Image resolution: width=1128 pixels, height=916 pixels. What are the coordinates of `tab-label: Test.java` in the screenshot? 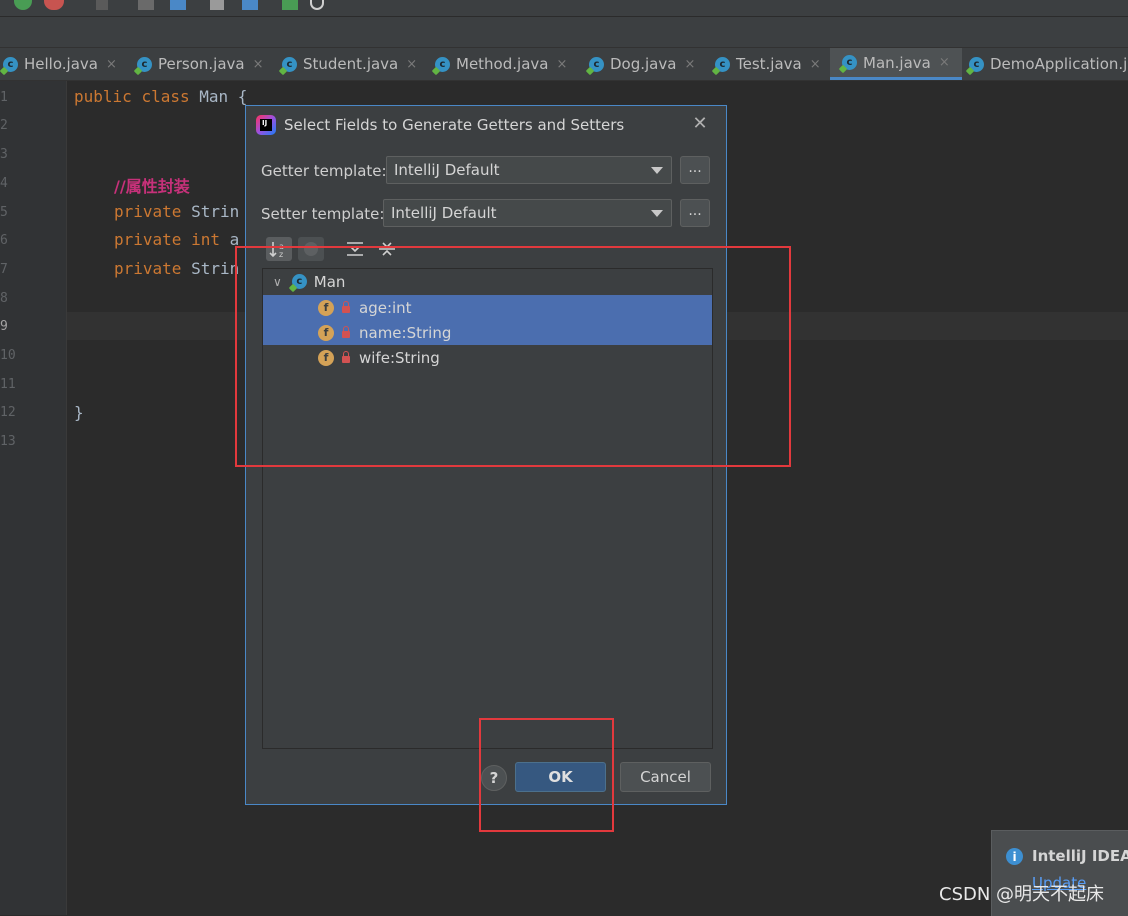 It's located at (769, 64).